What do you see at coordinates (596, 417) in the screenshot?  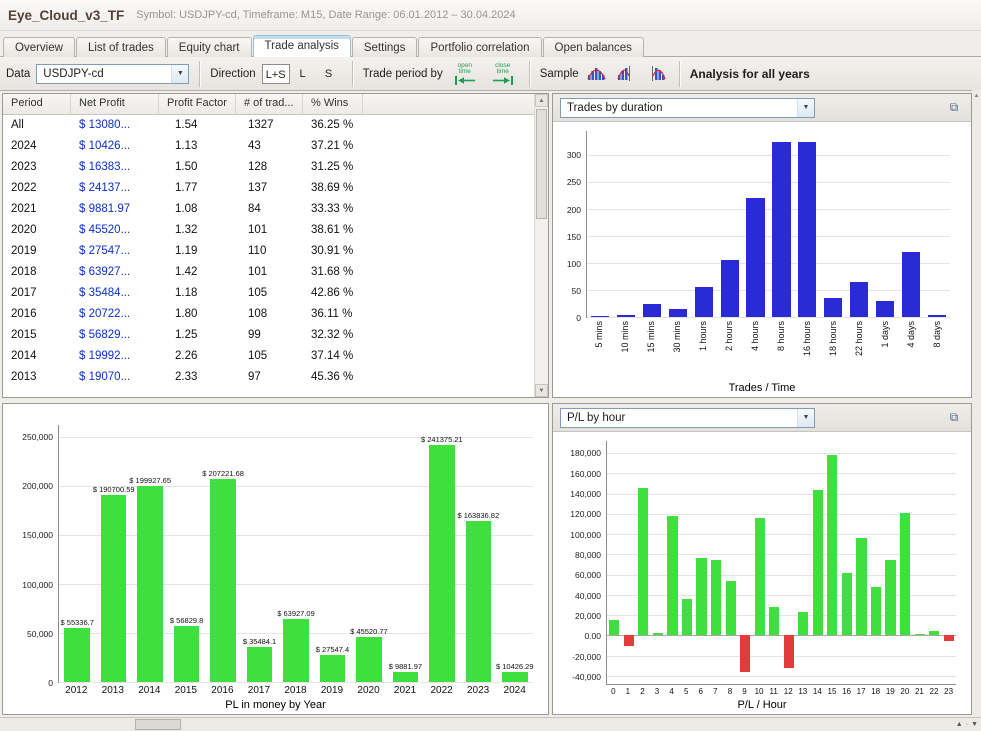 I see `hour-chart-select-value: P/L by hour` at bounding box center [596, 417].